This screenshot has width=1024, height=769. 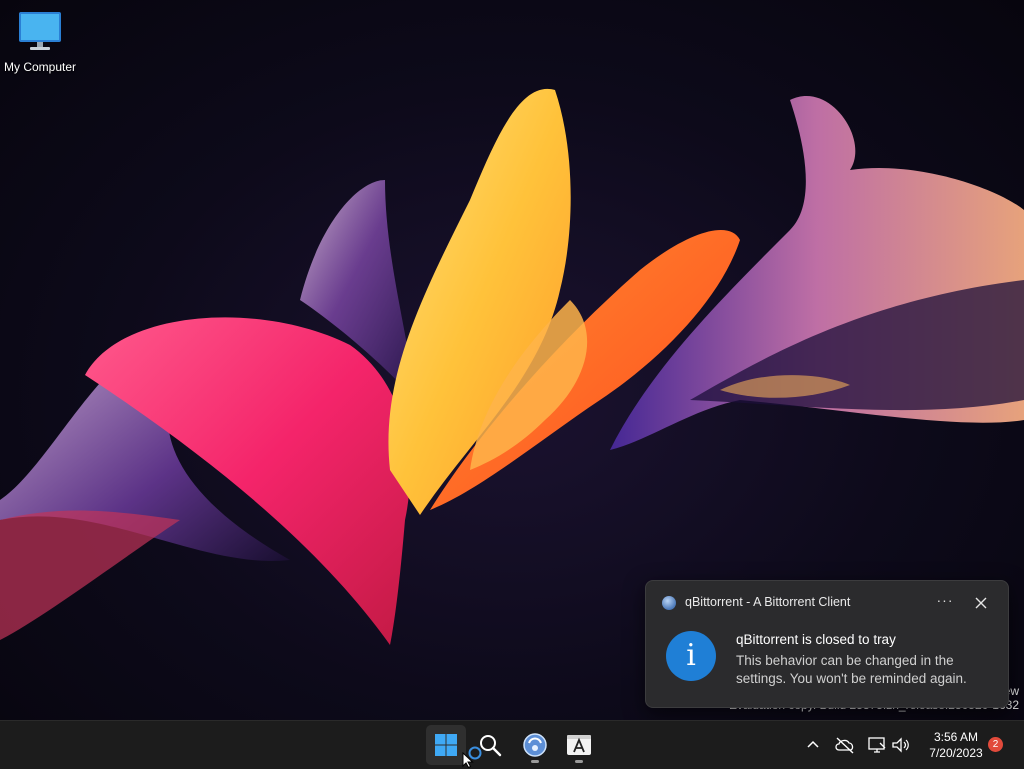 I want to click on qbittorrent-icon, so click(x=535, y=745).